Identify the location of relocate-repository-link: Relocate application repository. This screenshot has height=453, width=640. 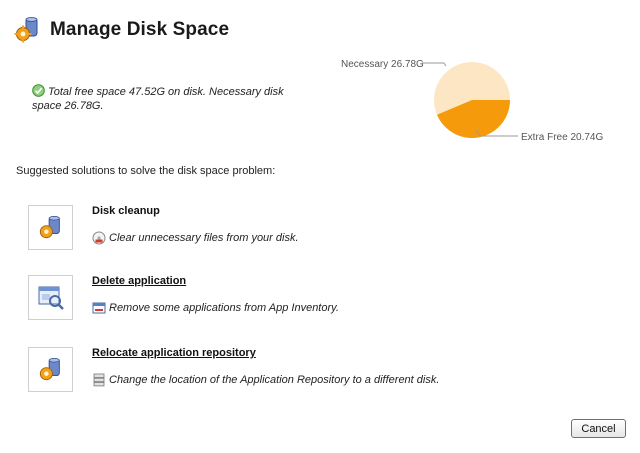
(174, 353).